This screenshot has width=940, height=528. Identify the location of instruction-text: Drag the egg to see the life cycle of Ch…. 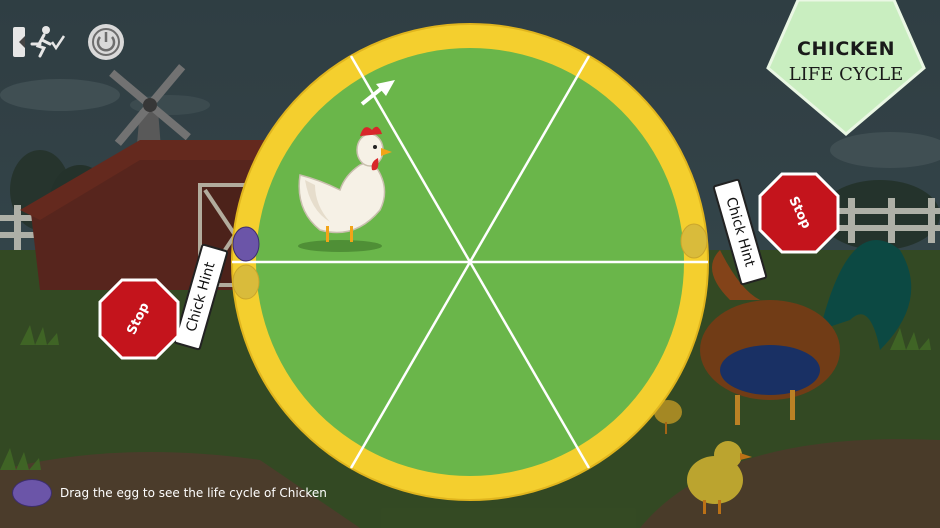
(193, 493).